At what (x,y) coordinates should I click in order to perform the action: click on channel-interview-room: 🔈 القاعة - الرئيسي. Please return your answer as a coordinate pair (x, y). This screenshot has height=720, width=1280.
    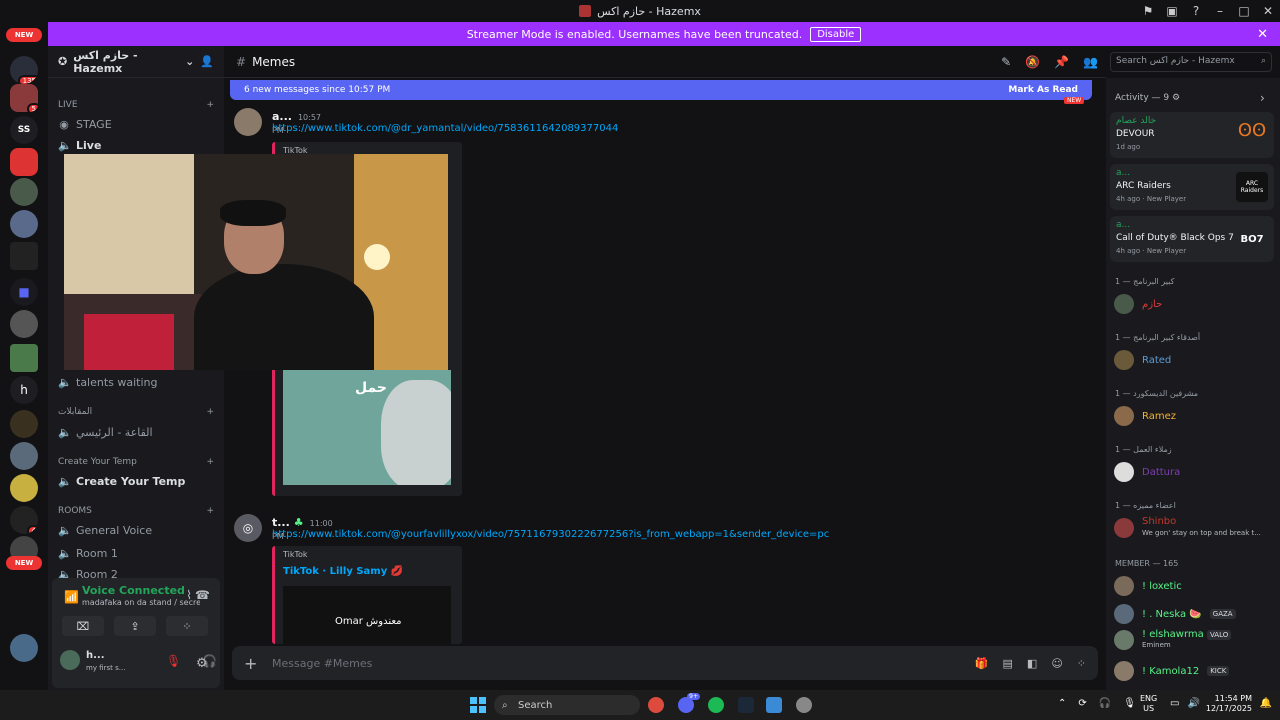
    Looking at the image, I should click on (105, 432).